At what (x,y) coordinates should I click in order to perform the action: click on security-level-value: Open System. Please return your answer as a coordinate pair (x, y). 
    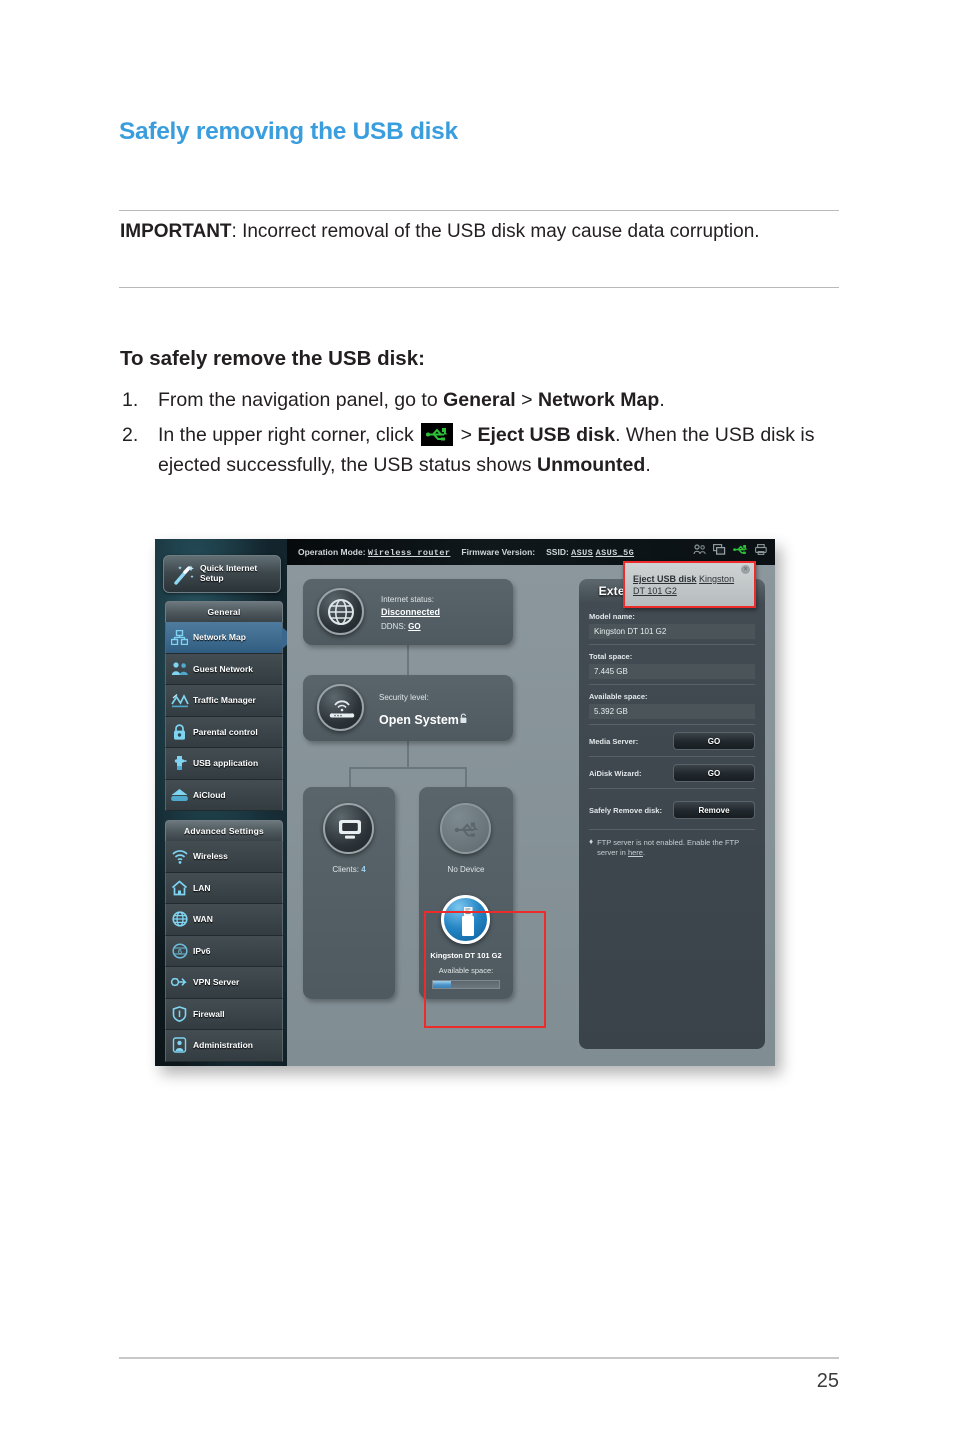
    Looking at the image, I should click on (419, 720).